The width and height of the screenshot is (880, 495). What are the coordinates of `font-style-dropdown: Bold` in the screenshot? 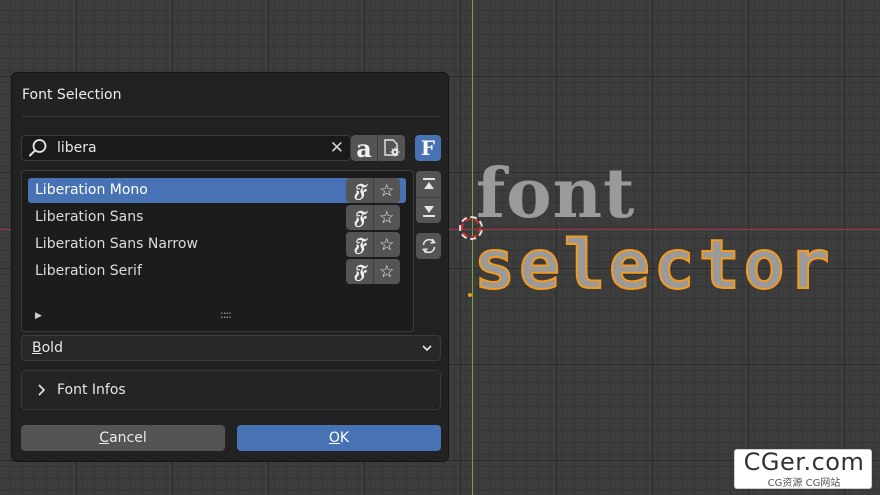 It's located at (231, 348).